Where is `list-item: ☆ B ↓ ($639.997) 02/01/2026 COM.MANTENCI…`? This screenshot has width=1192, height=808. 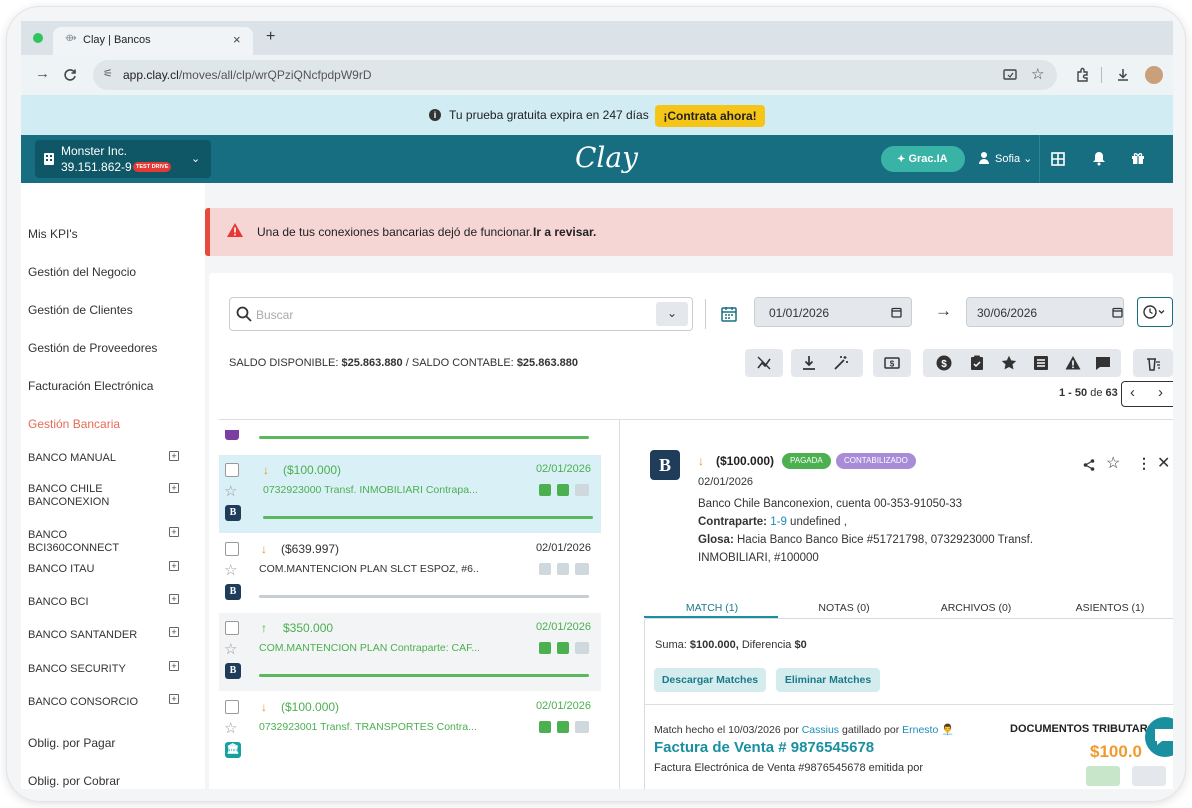 list-item: ☆ B ↓ ($639.997) 02/01/2026 COM.MANTENCI… is located at coordinates (410, 573).